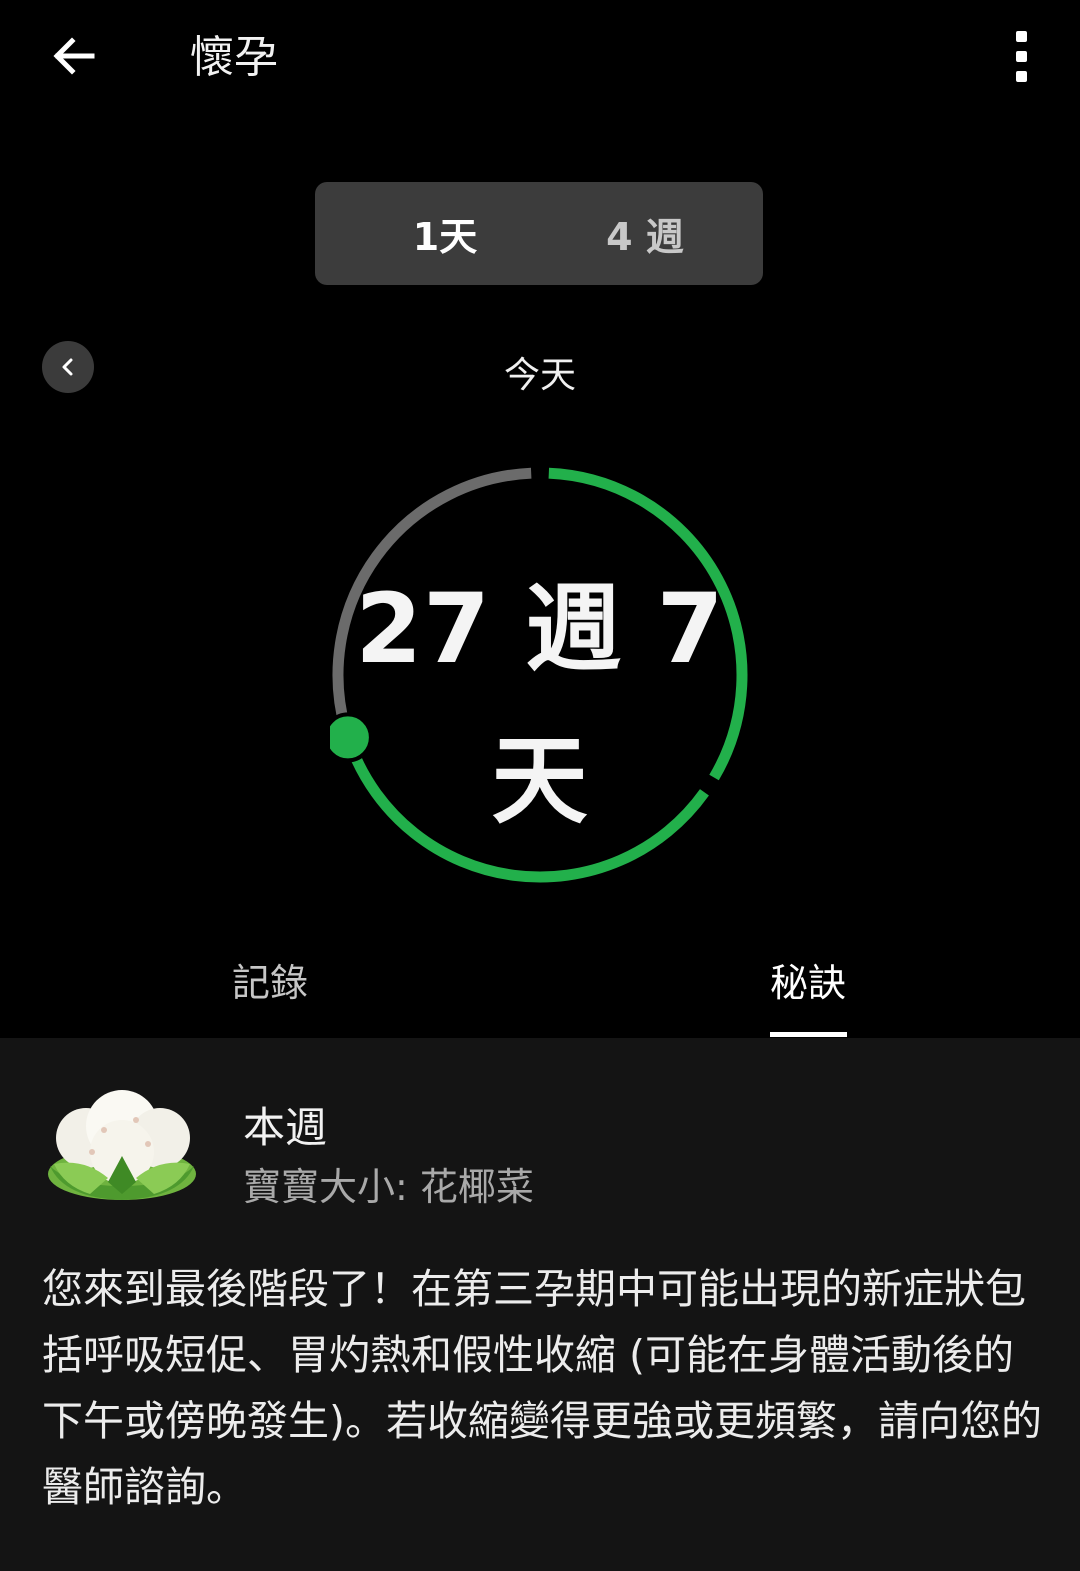  I want to click on segment-option-4weeks: 4 週, so click(645, 233).